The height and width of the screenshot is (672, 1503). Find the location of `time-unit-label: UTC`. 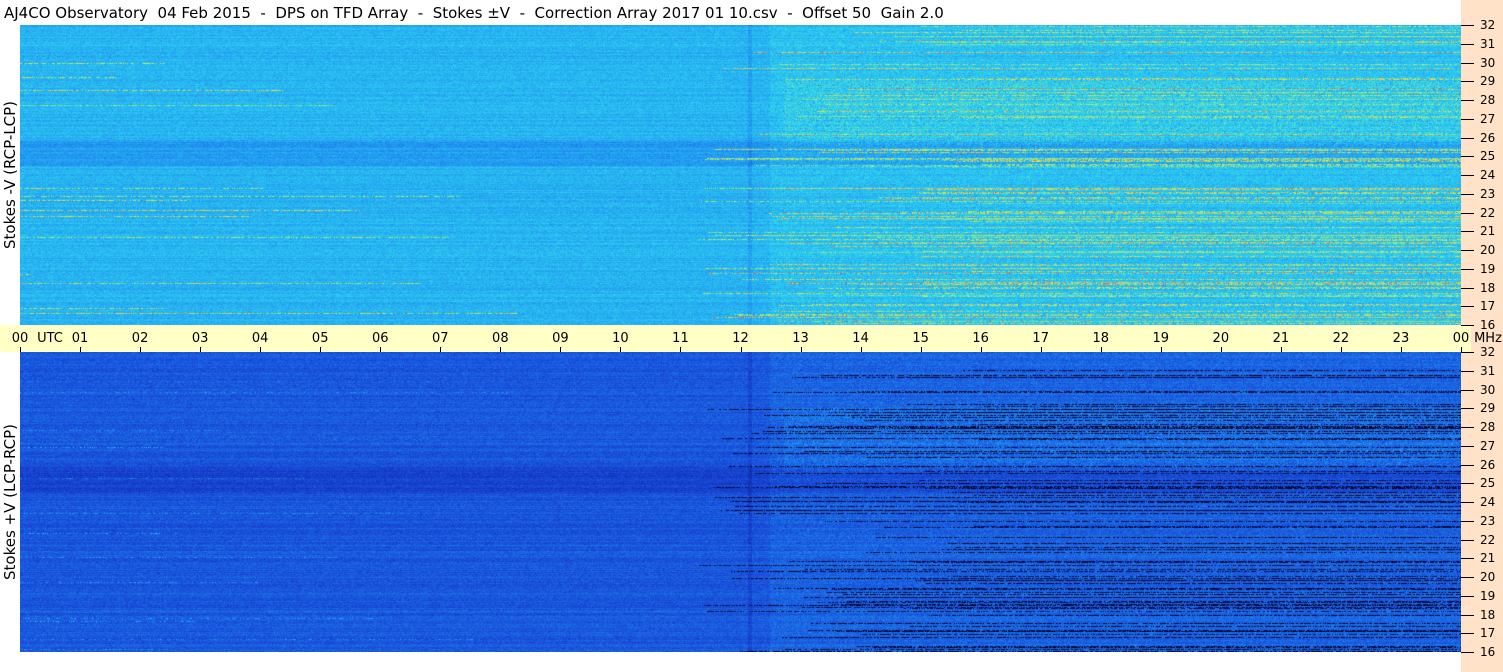

time-unit-label: UTC is located at coordinates (50, 338).